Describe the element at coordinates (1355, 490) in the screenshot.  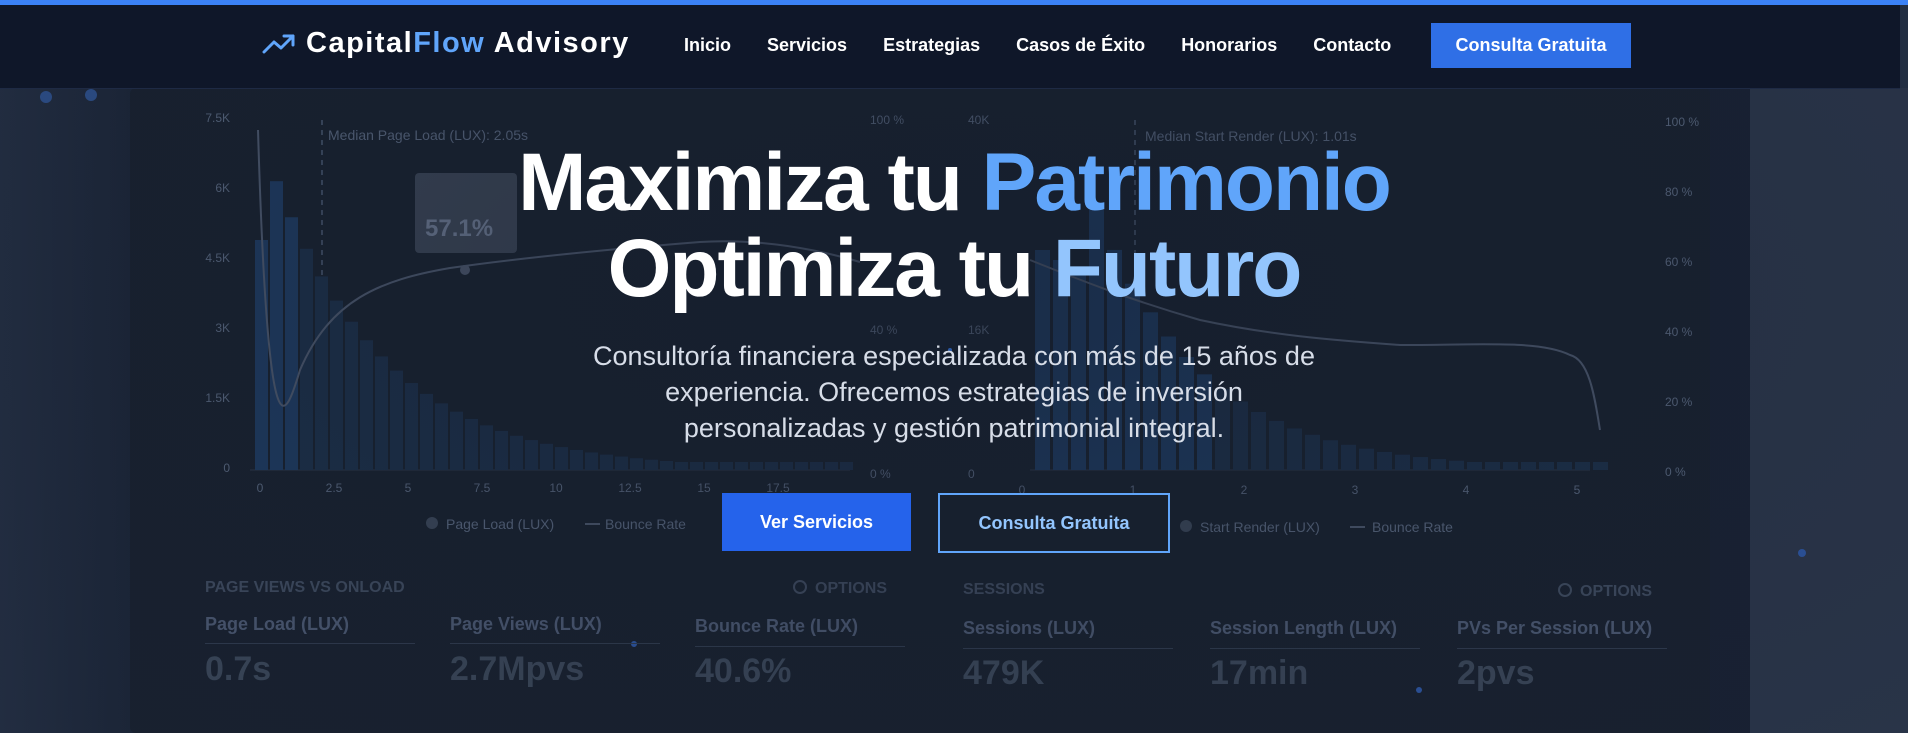
I see `background-tick-label: 3` at that location.